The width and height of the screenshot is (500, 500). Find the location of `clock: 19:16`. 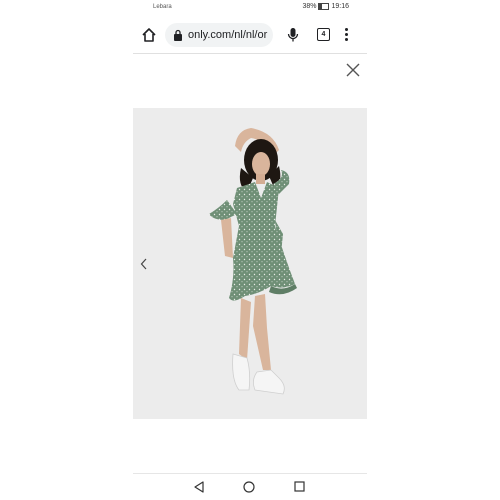

clock: 19:16 is located at coordinates (340, 6).